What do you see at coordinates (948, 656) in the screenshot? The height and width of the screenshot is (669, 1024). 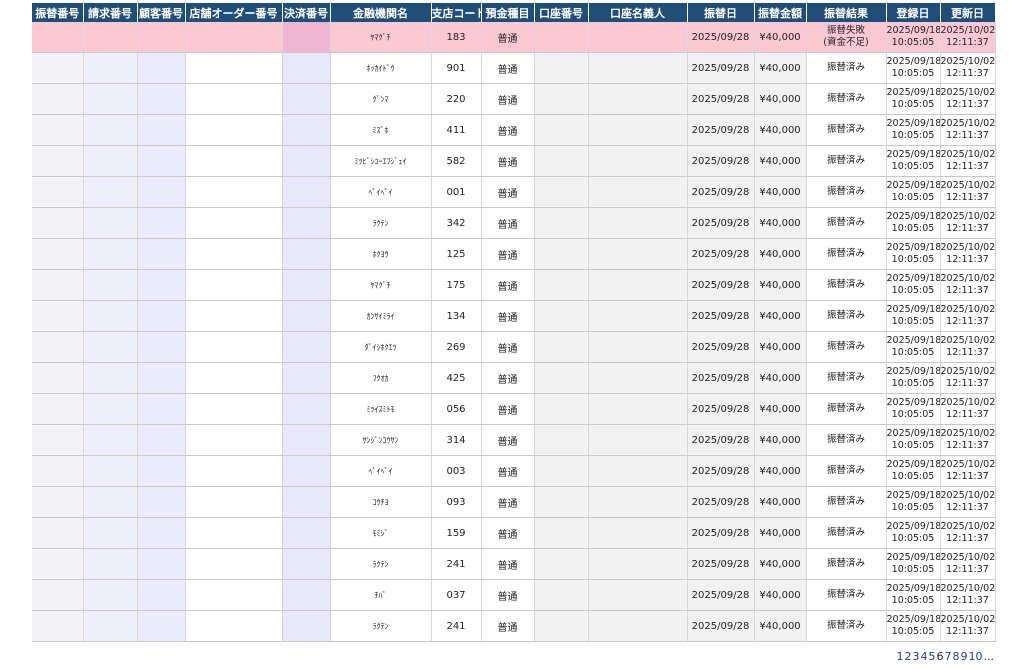 I see `pagination-page-7: 7` at bounding box center [948, 656].